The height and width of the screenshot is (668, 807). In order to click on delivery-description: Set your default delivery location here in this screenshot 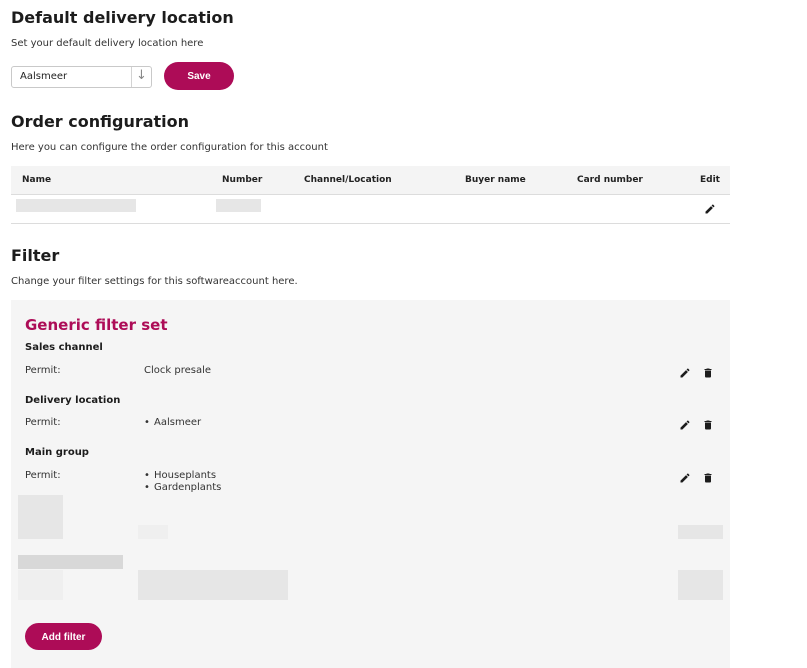, I will do `click(107, 43)`.